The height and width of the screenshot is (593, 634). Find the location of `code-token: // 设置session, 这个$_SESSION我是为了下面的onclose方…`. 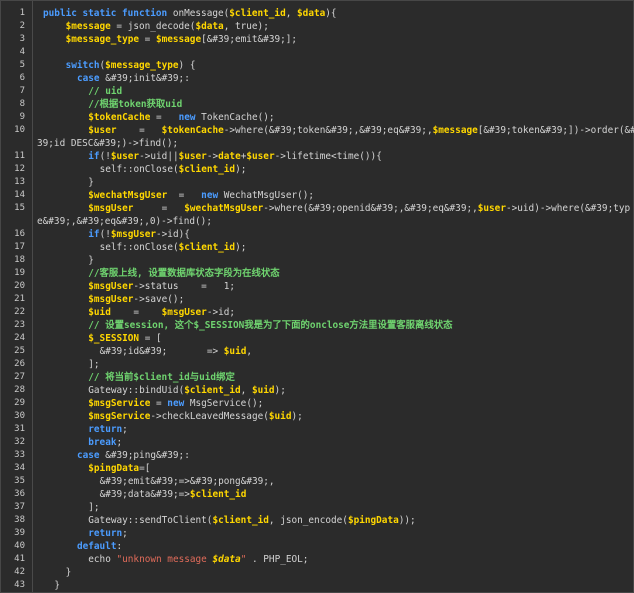

code-token: // 设置session, 这个$_SESSION我是为了下面的onclose方… is located at coordinates (270, 325).